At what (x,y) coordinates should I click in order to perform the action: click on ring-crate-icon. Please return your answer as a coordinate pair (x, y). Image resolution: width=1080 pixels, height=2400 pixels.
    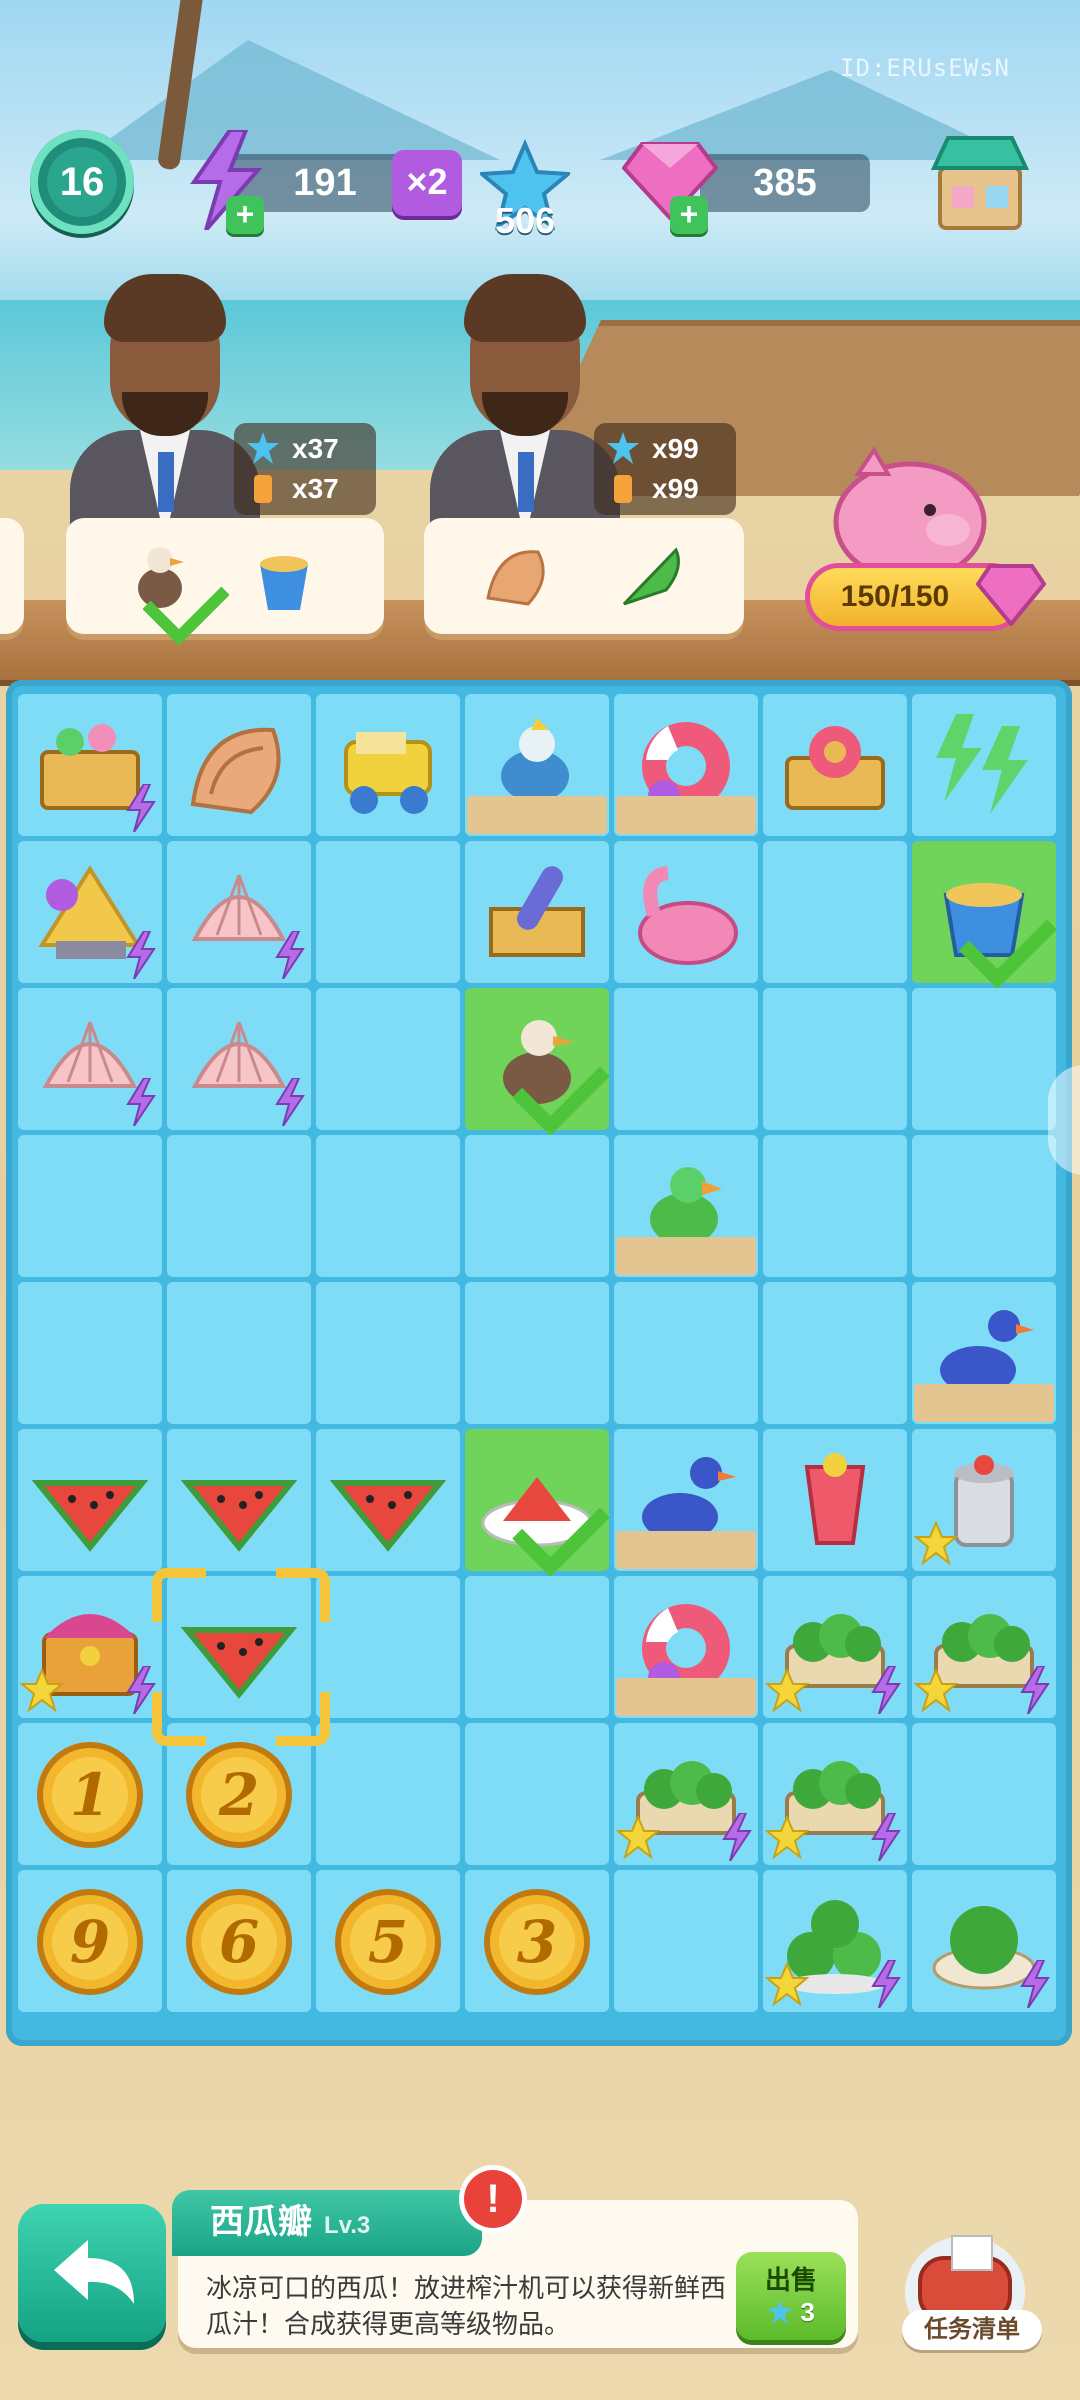
    Looking at the image, I should click on (835, 768).